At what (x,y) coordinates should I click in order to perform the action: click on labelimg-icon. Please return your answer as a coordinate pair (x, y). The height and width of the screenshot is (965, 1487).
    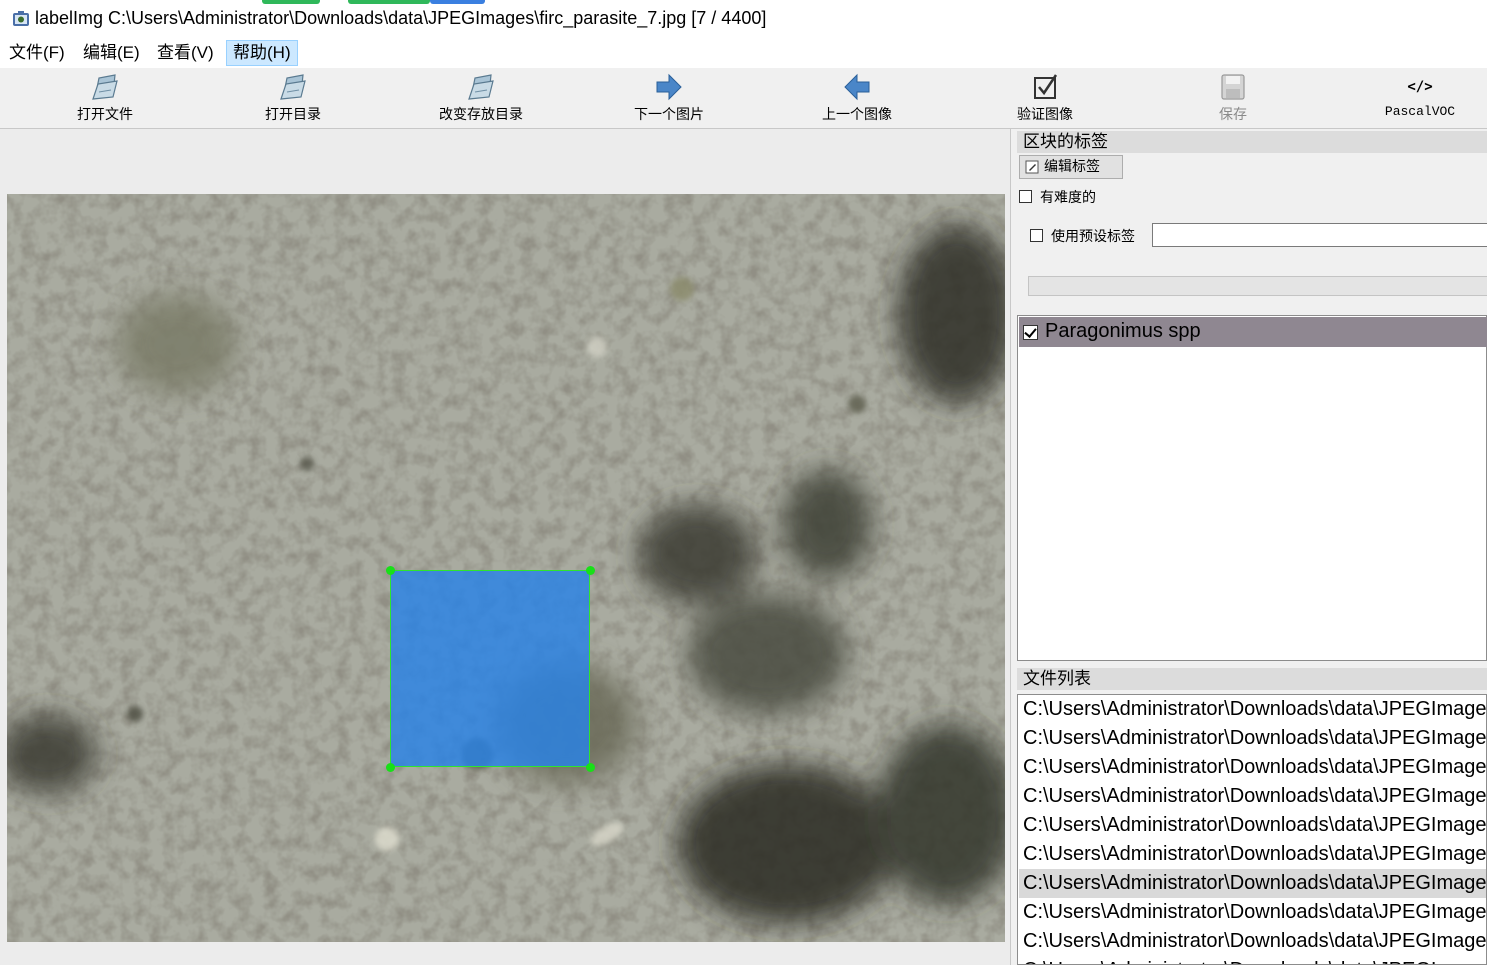
    Looking at the image, I should click on (21, 18).